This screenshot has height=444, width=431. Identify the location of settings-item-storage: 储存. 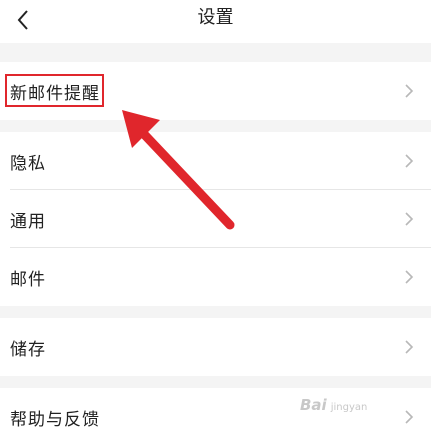
(215, 347).